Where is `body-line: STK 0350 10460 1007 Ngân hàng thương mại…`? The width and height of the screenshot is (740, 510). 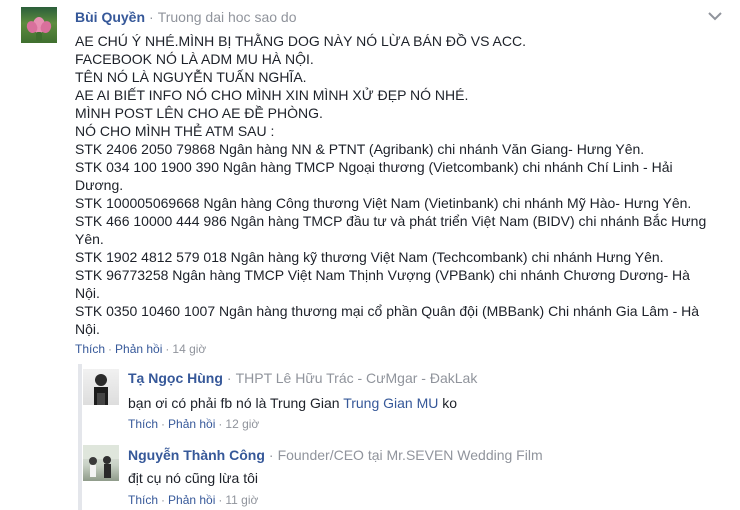
body-line: STK 0350 10460 1007 Ngân hàng thương mại… is located at coordinates (387, 311).